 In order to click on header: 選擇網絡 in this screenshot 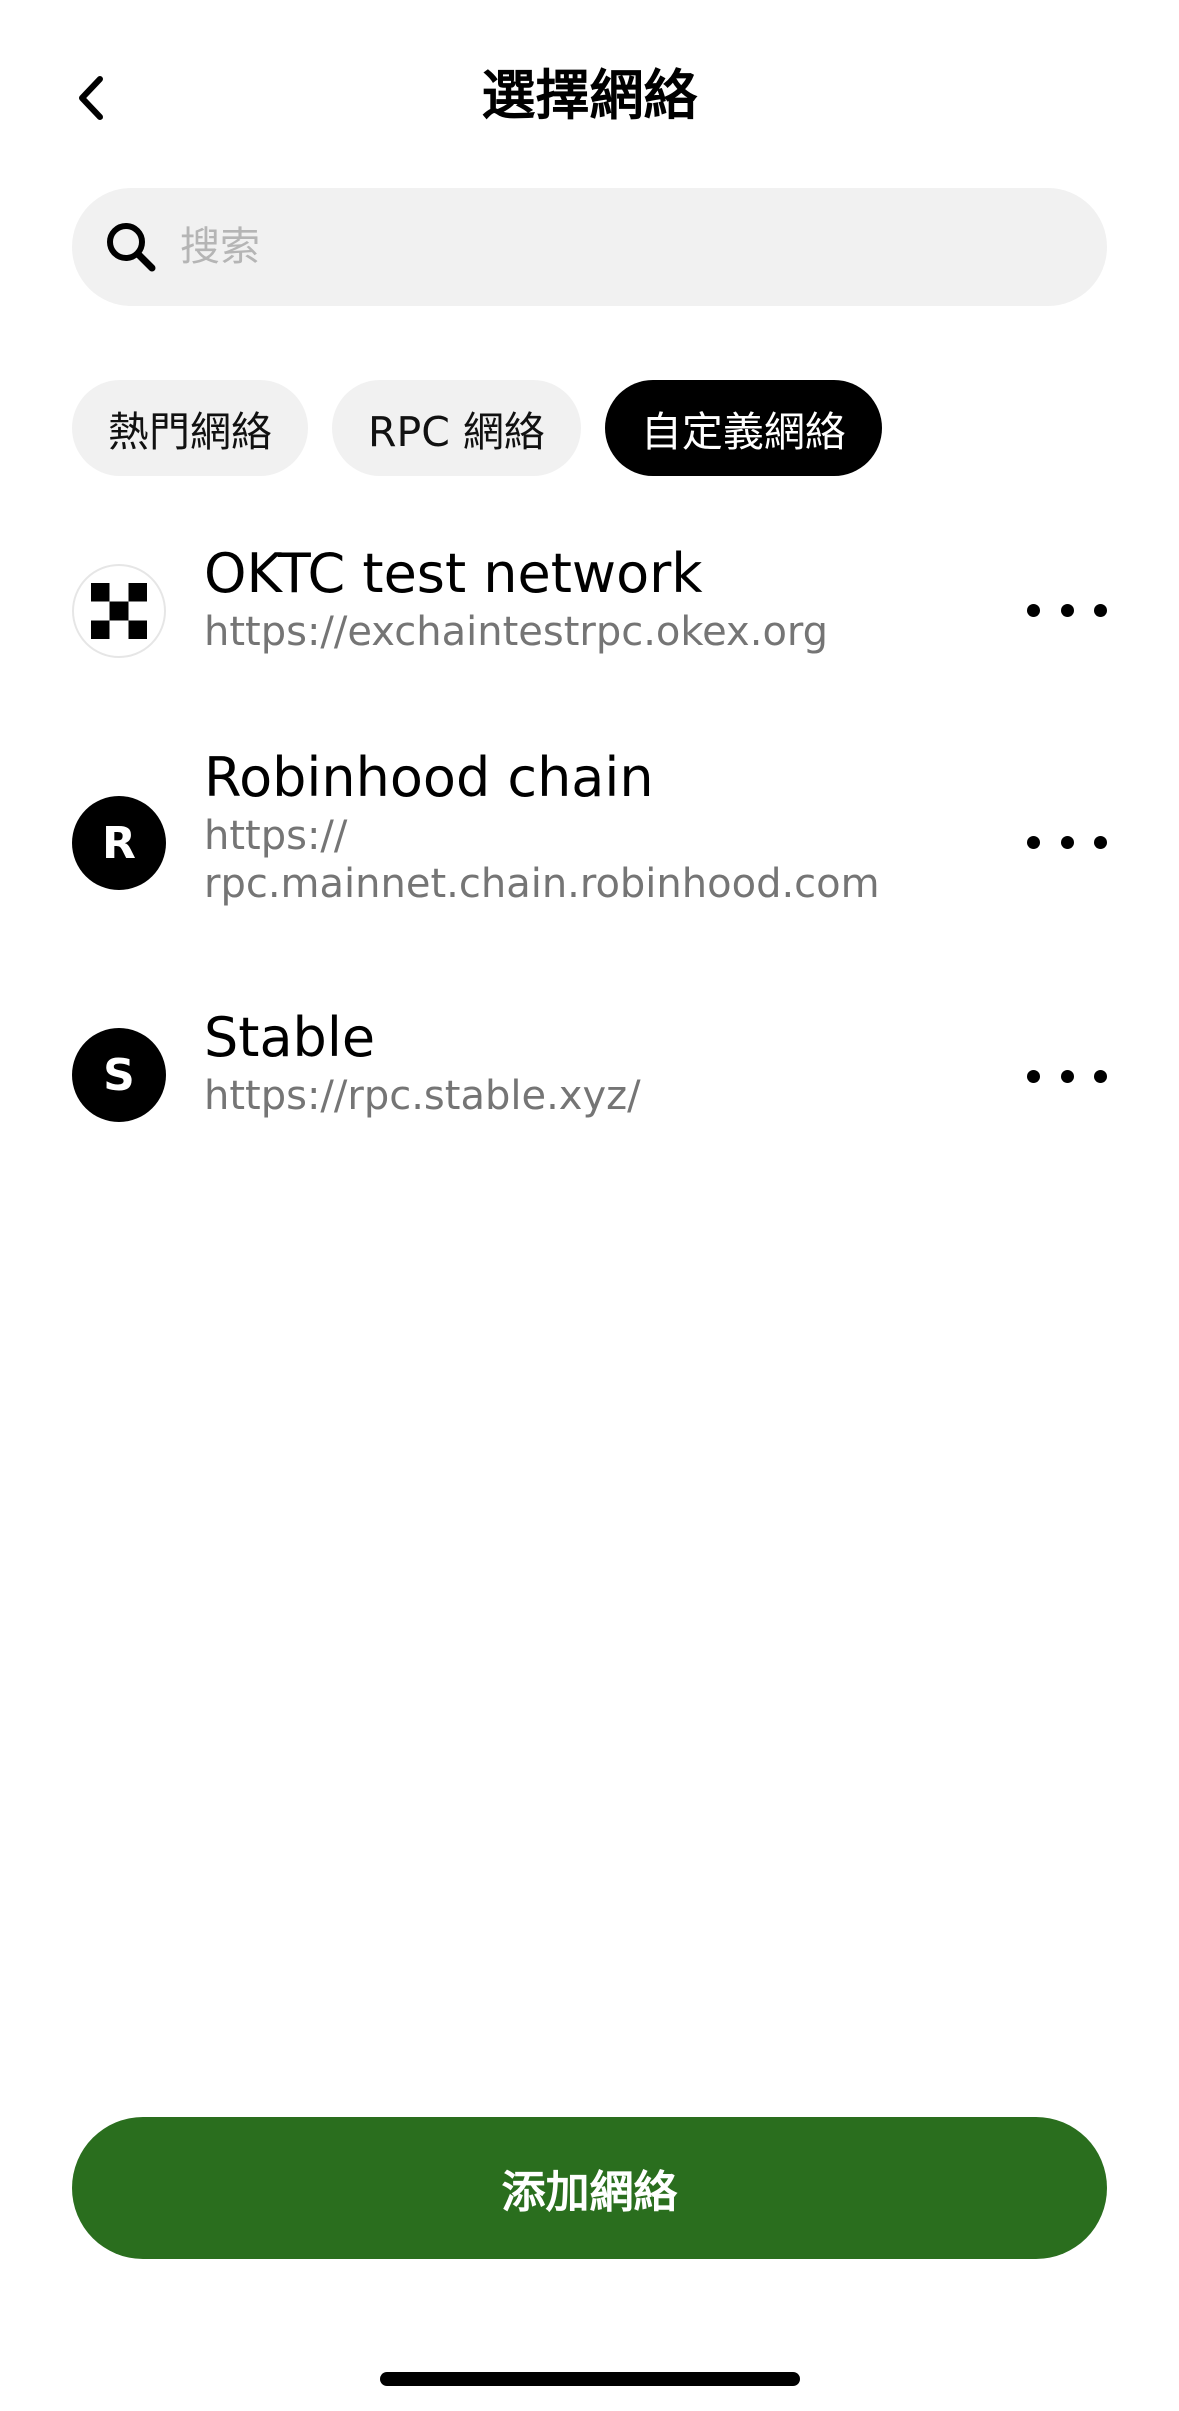, I will do `click(589, 96)`.